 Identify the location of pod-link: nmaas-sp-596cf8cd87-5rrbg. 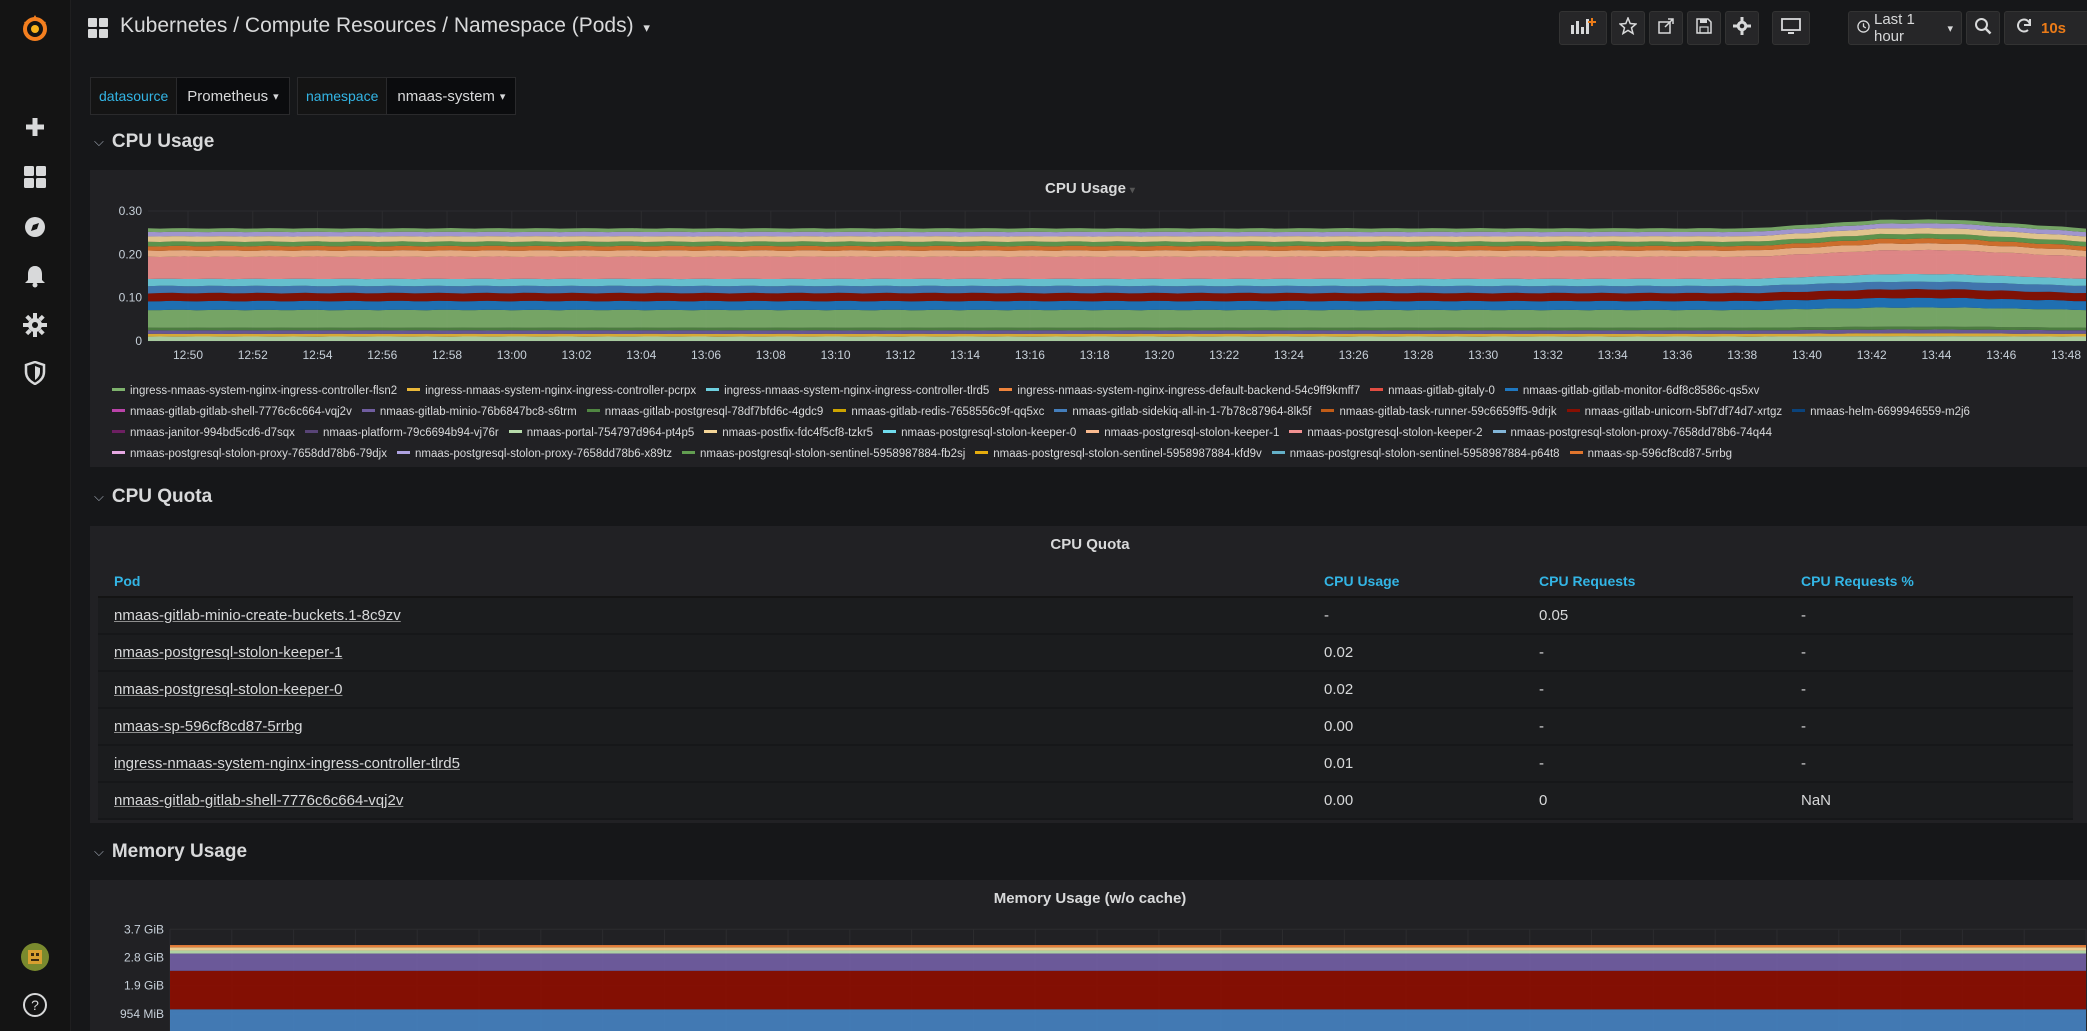
(208, 726).